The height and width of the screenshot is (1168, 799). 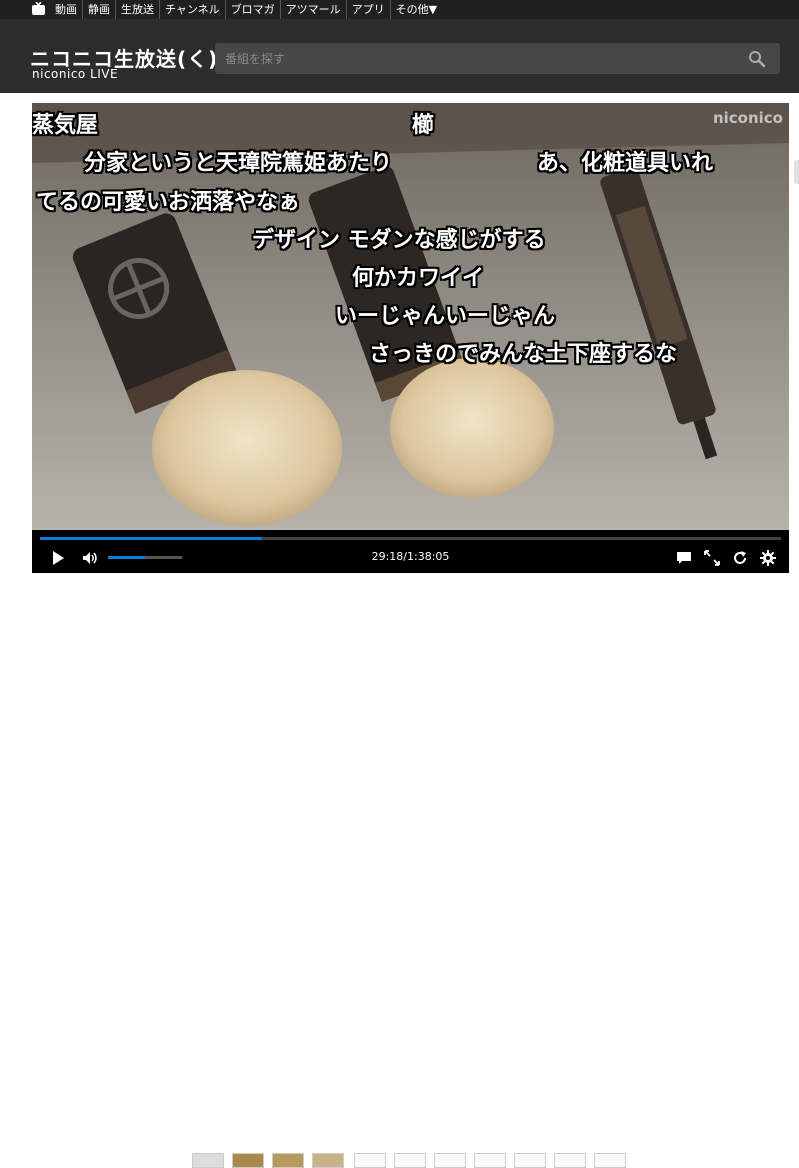 What do you see at coordinates (415, 9) in the screenshot?
I see `nav-item-more: その他▼` at bounding box center [415, 9].